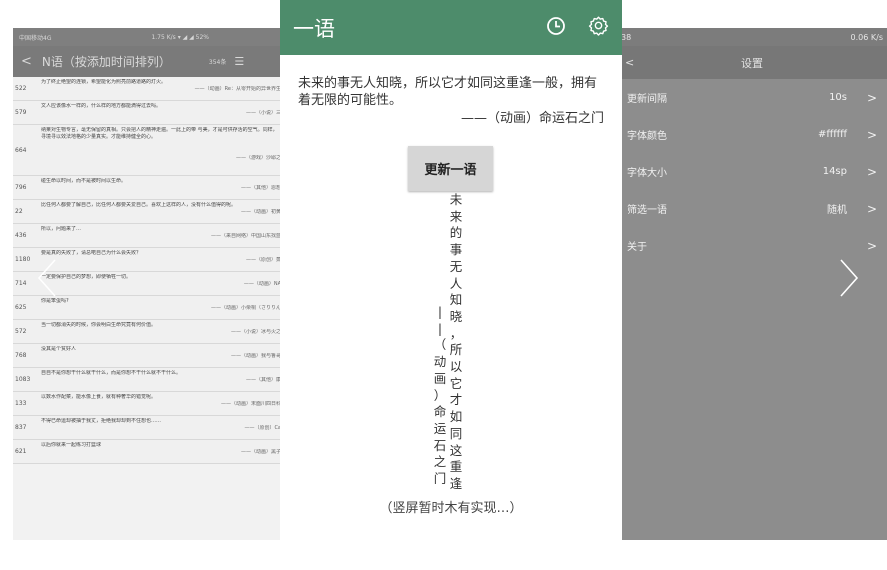 This screenshot has width=887, height=570. Describe the element at coordinates (162, 307) in the screenshot. I see `item-body: 你是笨蛋吗? ——（动画）小栗桐（さりりん` at that location.